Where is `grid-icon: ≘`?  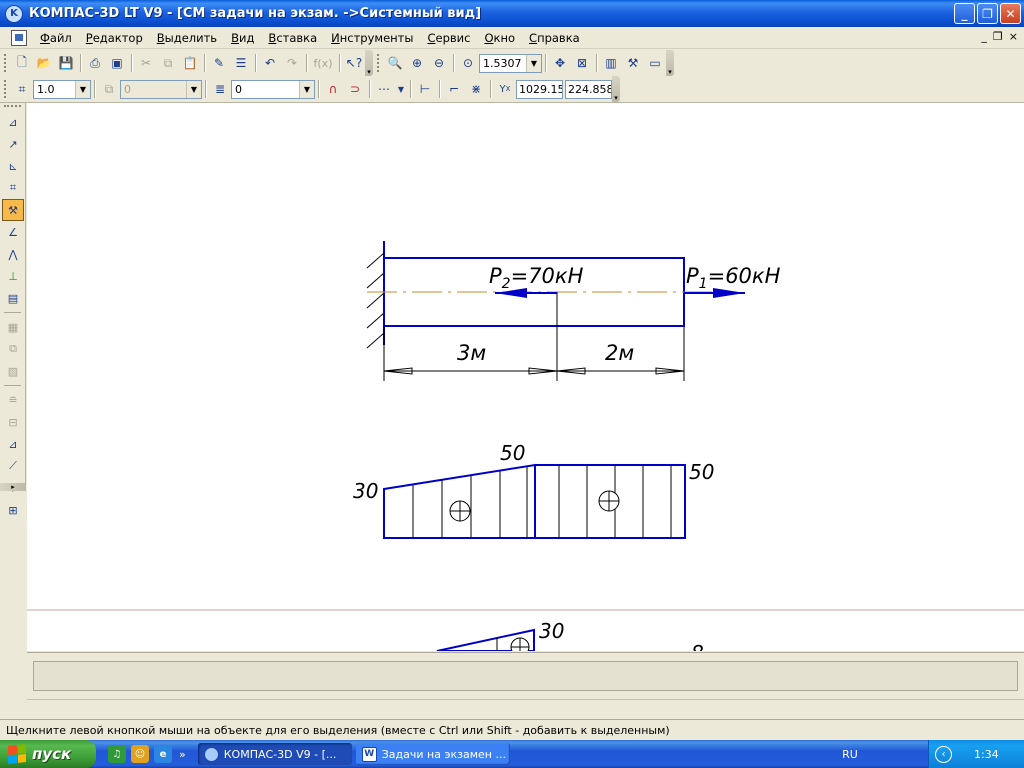
grid-icon: ≘ is located at coordinates (13, 400).